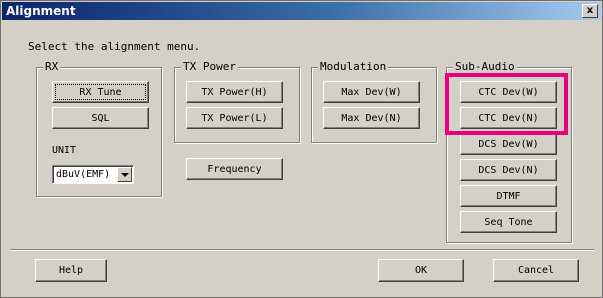  I want to click on sub-audio-group-label: Sub-Audio, so click(485, 66).